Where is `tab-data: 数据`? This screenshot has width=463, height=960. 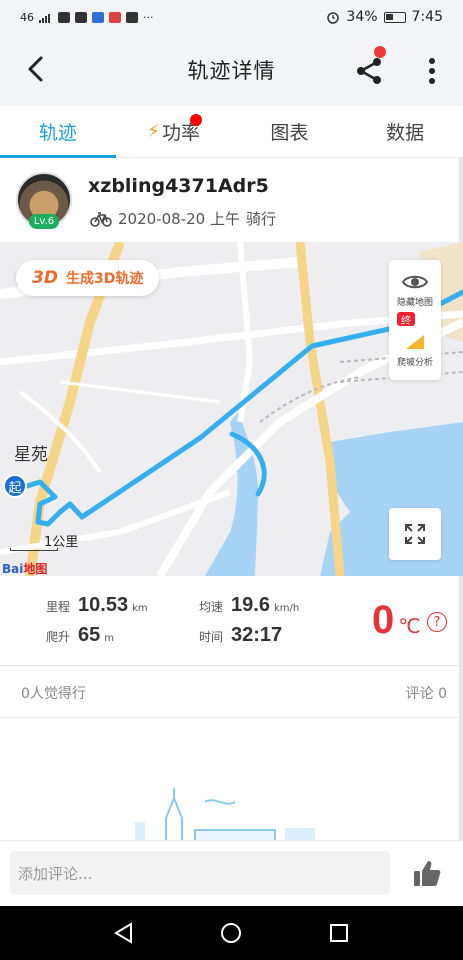 tab-data: 数据 is located at coordinates (405, 131).